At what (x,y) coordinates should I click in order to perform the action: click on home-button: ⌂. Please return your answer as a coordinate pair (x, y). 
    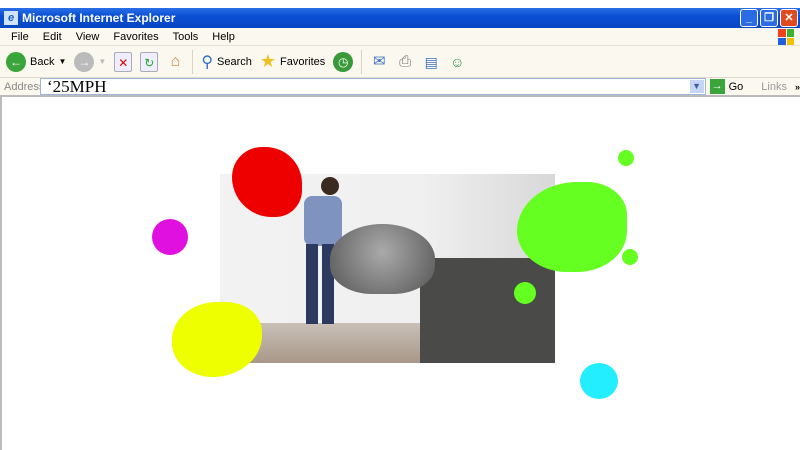
    Looking at the image, I should click on (175, 62).